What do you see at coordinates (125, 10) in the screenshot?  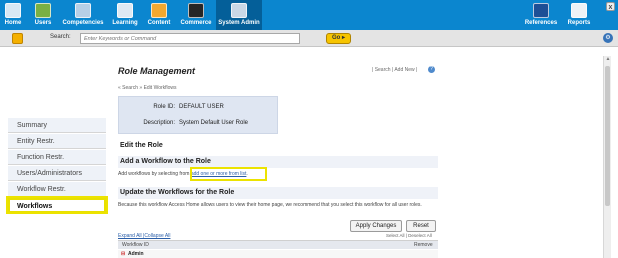 I see `learning-icon` at bounding box center [125, 10].